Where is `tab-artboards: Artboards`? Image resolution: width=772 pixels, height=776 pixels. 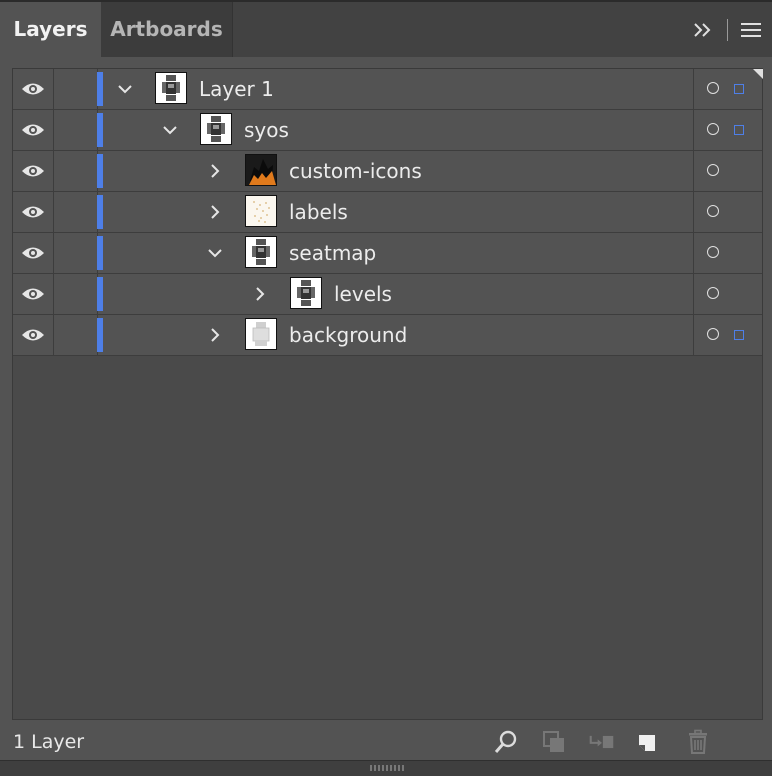
tab-artboards: Artboards is located at coordinates (167, 29).